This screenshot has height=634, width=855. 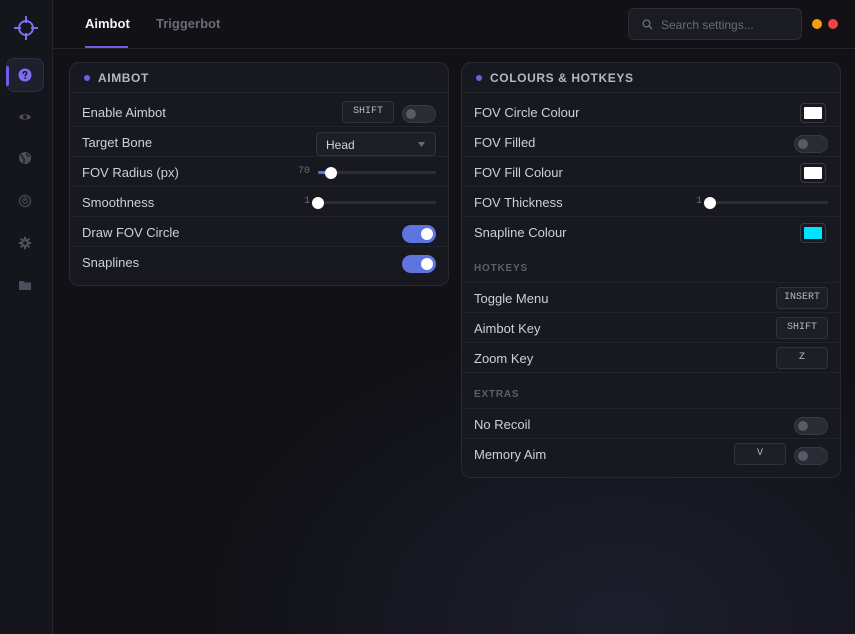 What do you see at coordinates (501, 268) in the screenshot?
I see `hotkeys-heading: HOTKEYS` at bounding box center [501, 268].